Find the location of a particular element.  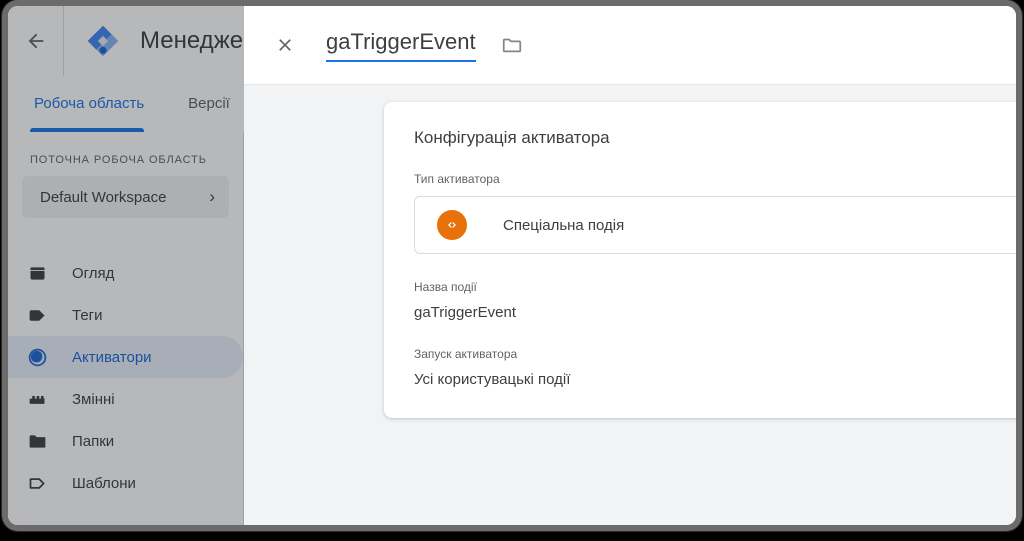

dialog-header: gaTriggerEvent is located at coordinates (630, 45).